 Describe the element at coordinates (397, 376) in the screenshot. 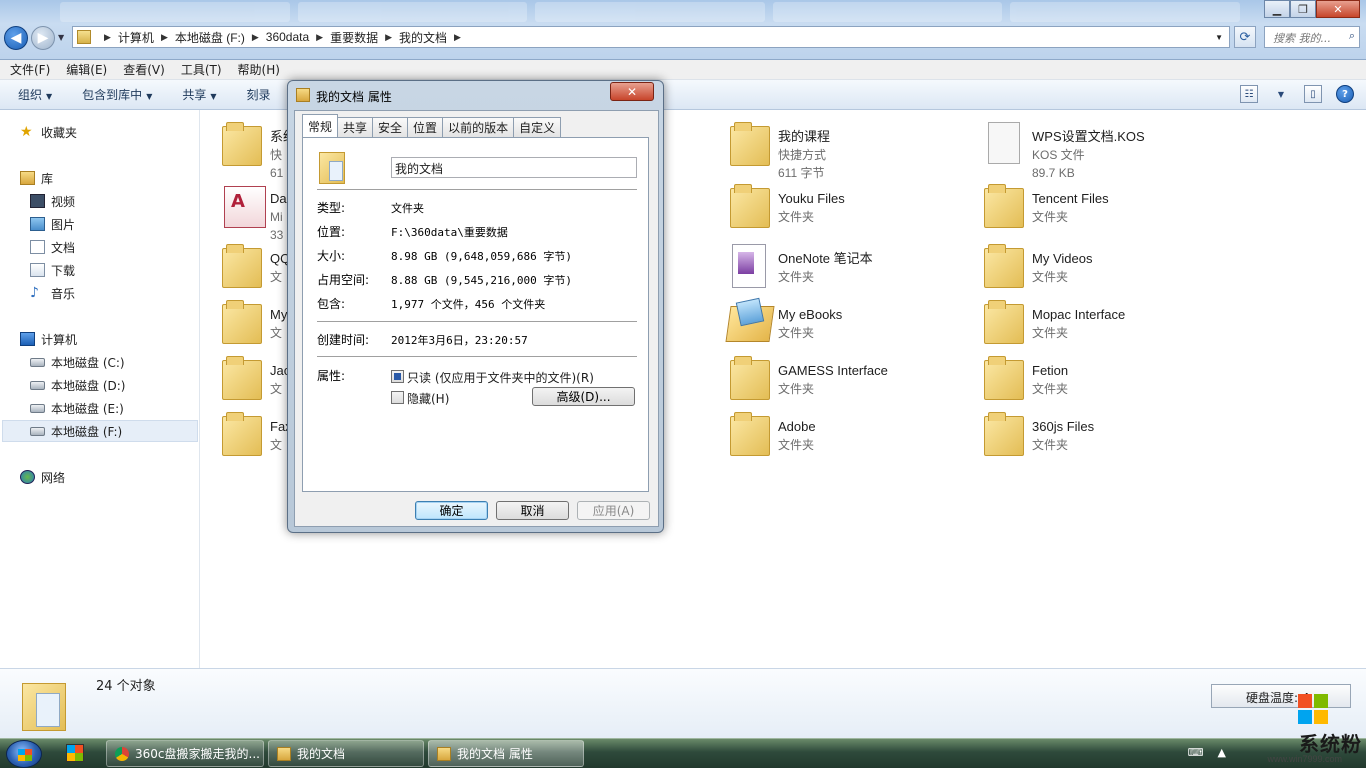

I see `readonly-checkbox` at that location.